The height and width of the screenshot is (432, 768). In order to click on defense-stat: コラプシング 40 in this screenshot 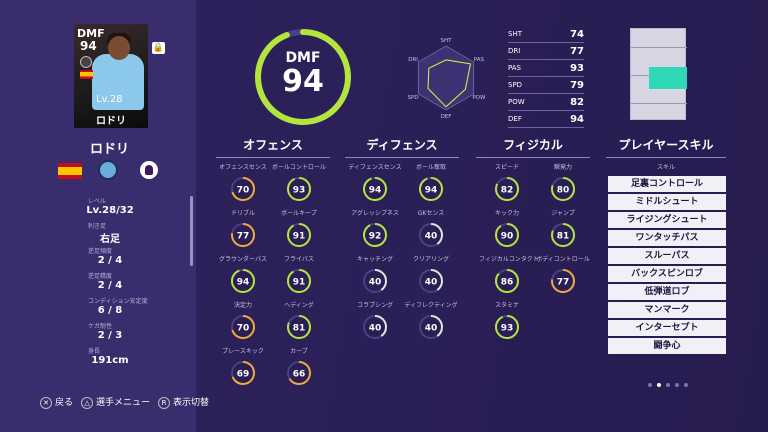, I will do `click(375, 330)`.